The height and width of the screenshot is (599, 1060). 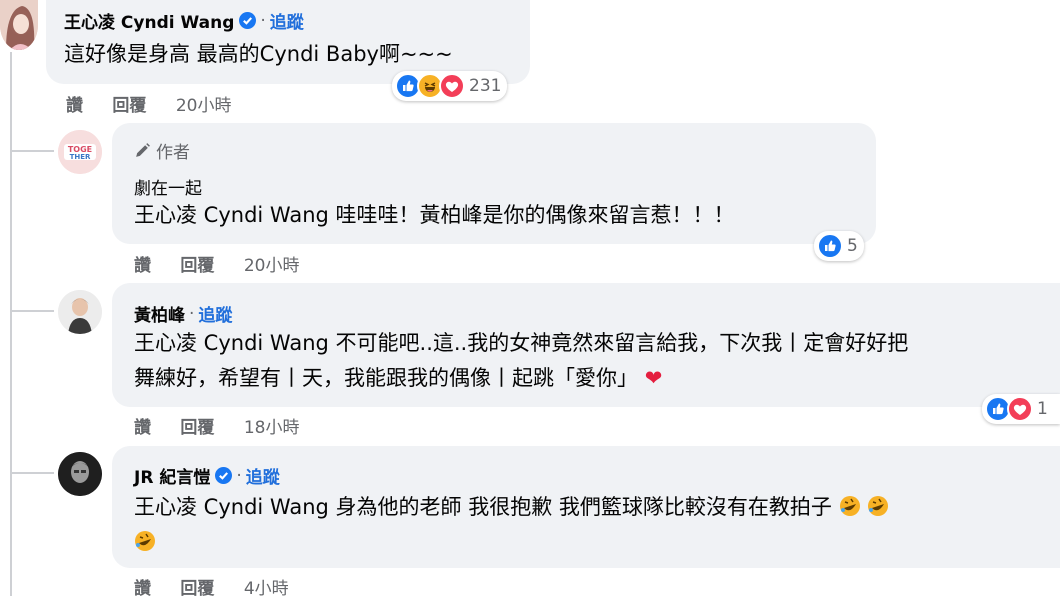 I want to click on reaction-summary: 231, so click(x=450, y=86).